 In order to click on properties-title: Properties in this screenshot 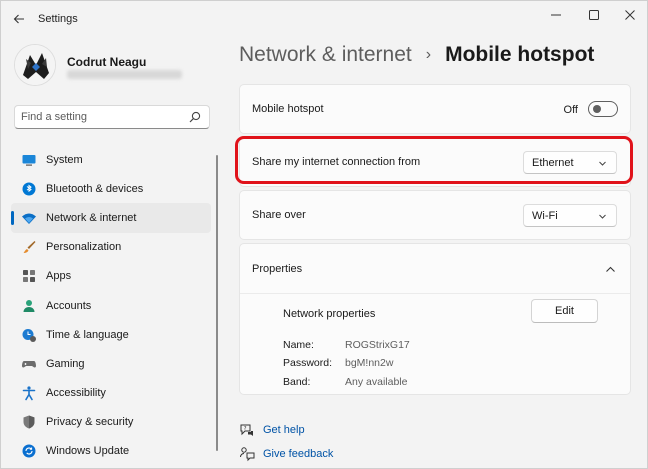, I will do `click(277, 269)`.